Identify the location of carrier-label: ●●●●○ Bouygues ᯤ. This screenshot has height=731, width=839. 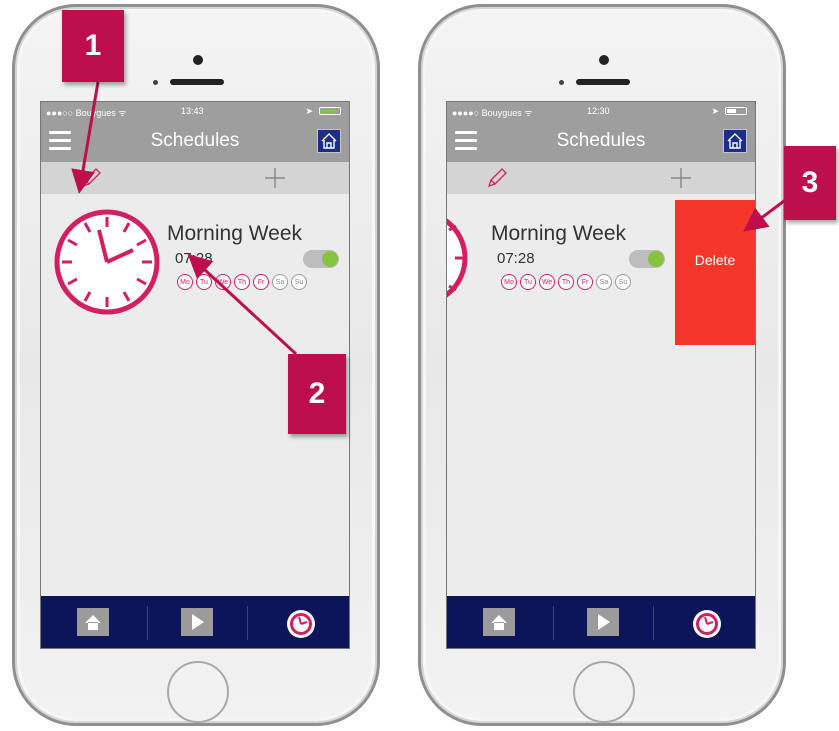
(492, 113).